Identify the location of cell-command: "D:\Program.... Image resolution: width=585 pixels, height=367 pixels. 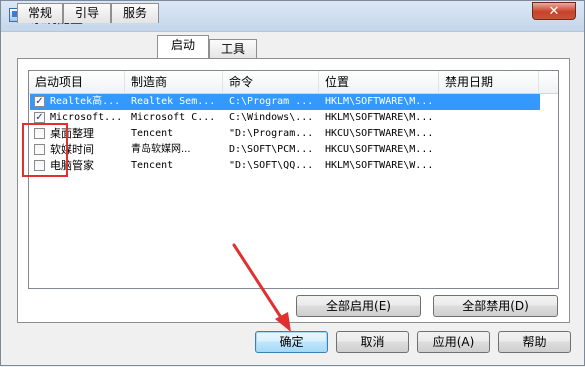
(271, 133).